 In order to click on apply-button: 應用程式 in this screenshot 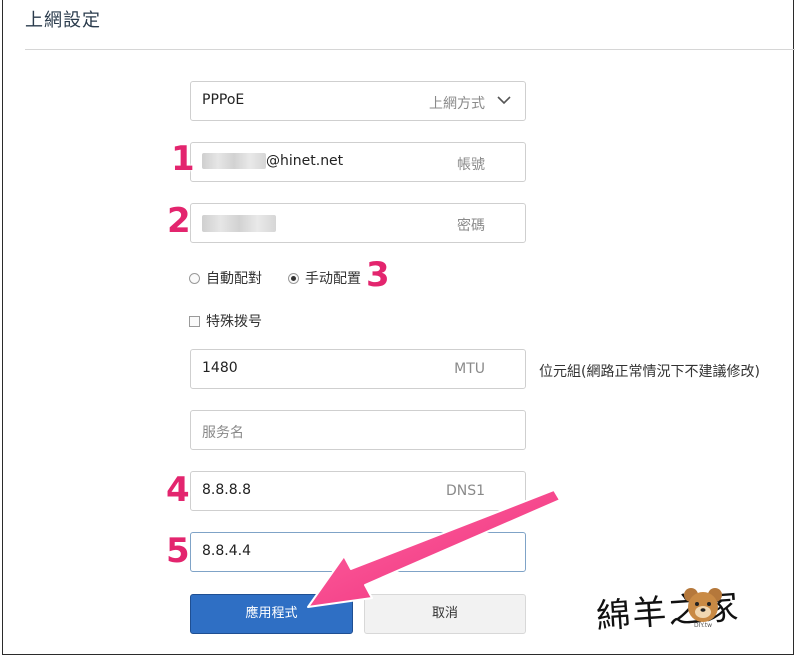, I will do `click(271, 614)`.